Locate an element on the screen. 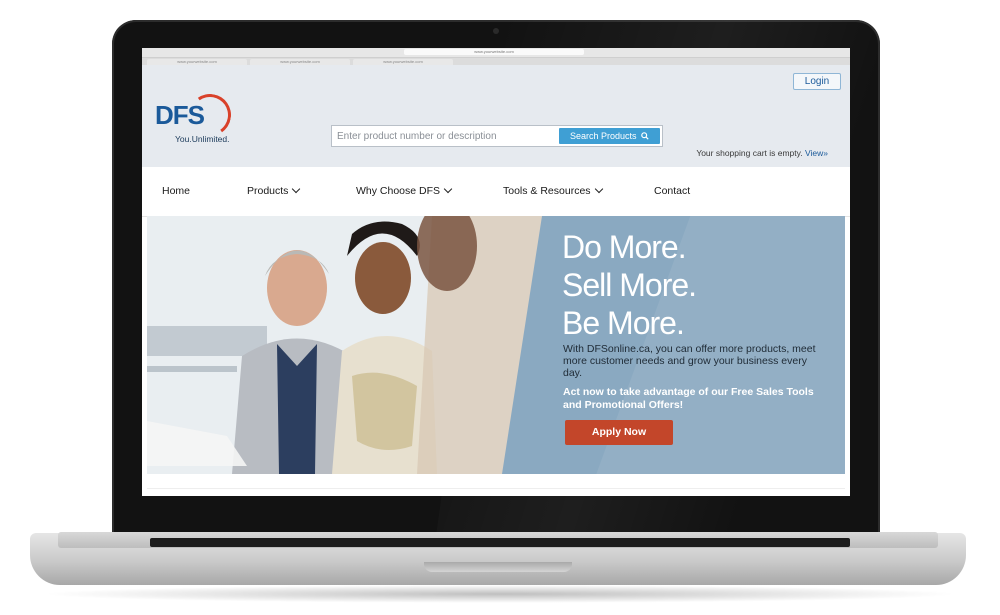  login-button: Login is located at coordinates (817, 81).